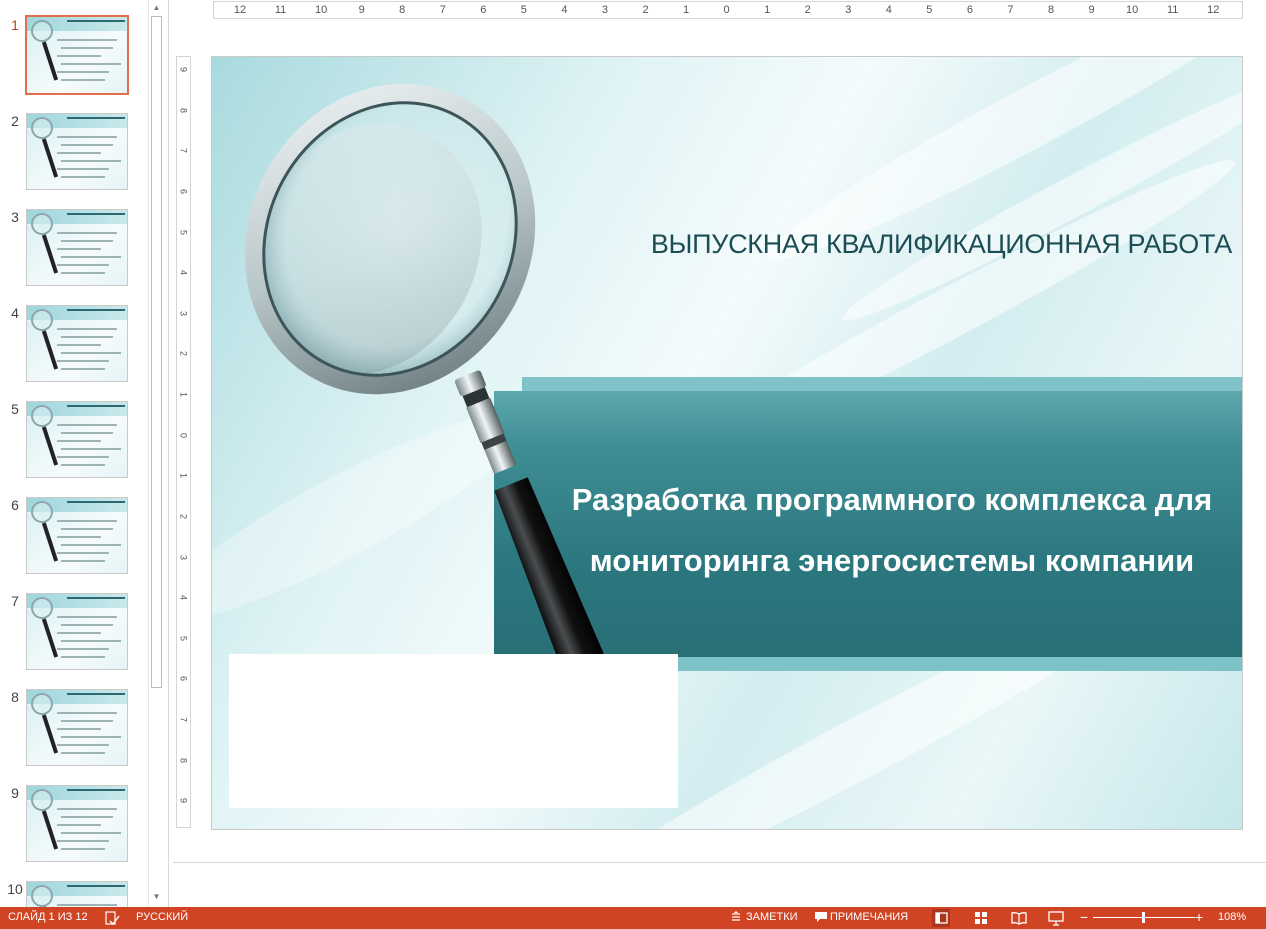  I want to click on thumbnails-scrollbar: ▲ ▼, so click(156, 453).